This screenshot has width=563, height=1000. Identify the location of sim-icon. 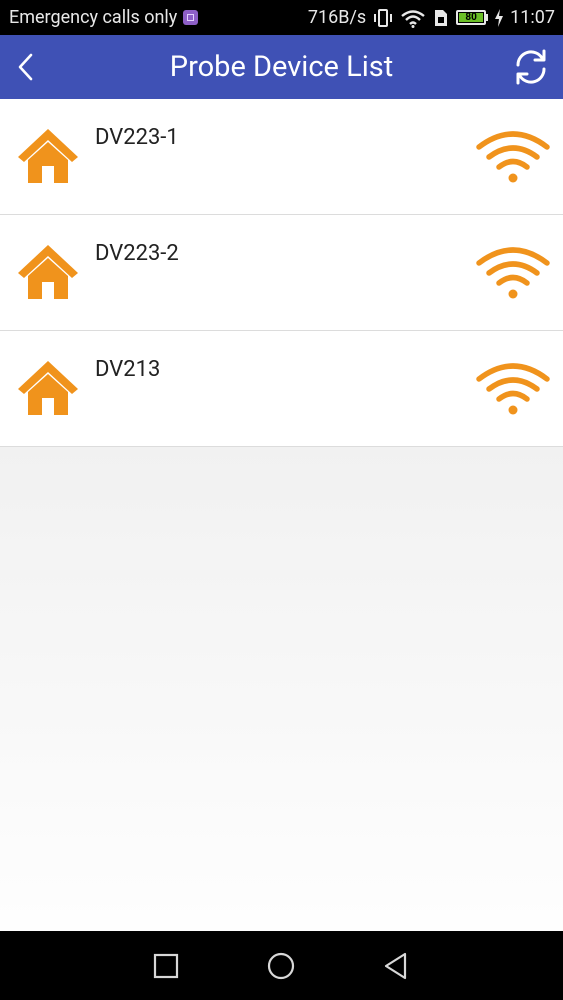
(441, 17).